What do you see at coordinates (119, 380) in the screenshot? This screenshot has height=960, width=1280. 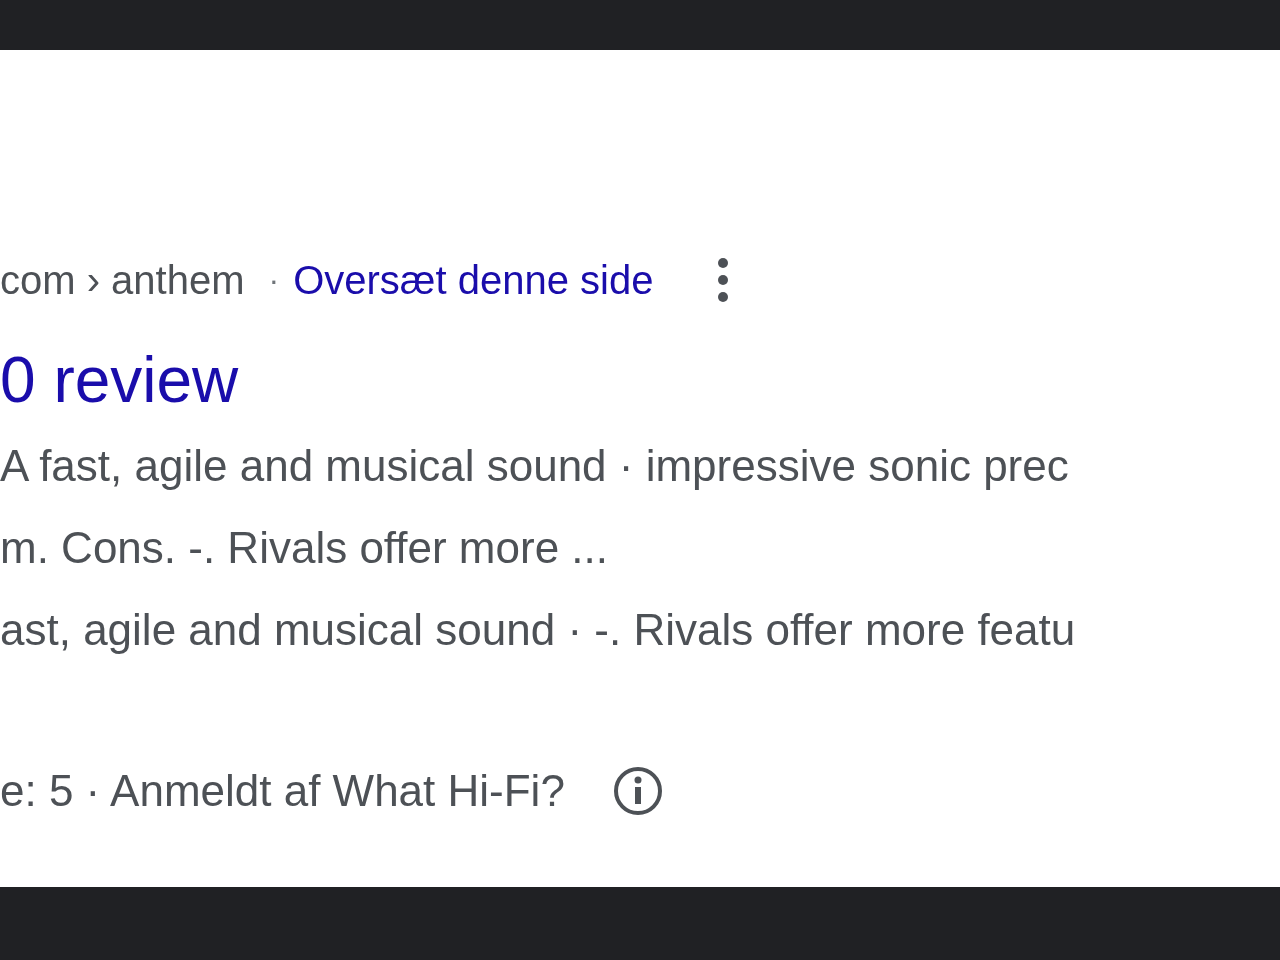 I see `result-title: 0 review` at bounding box center [119, 380].